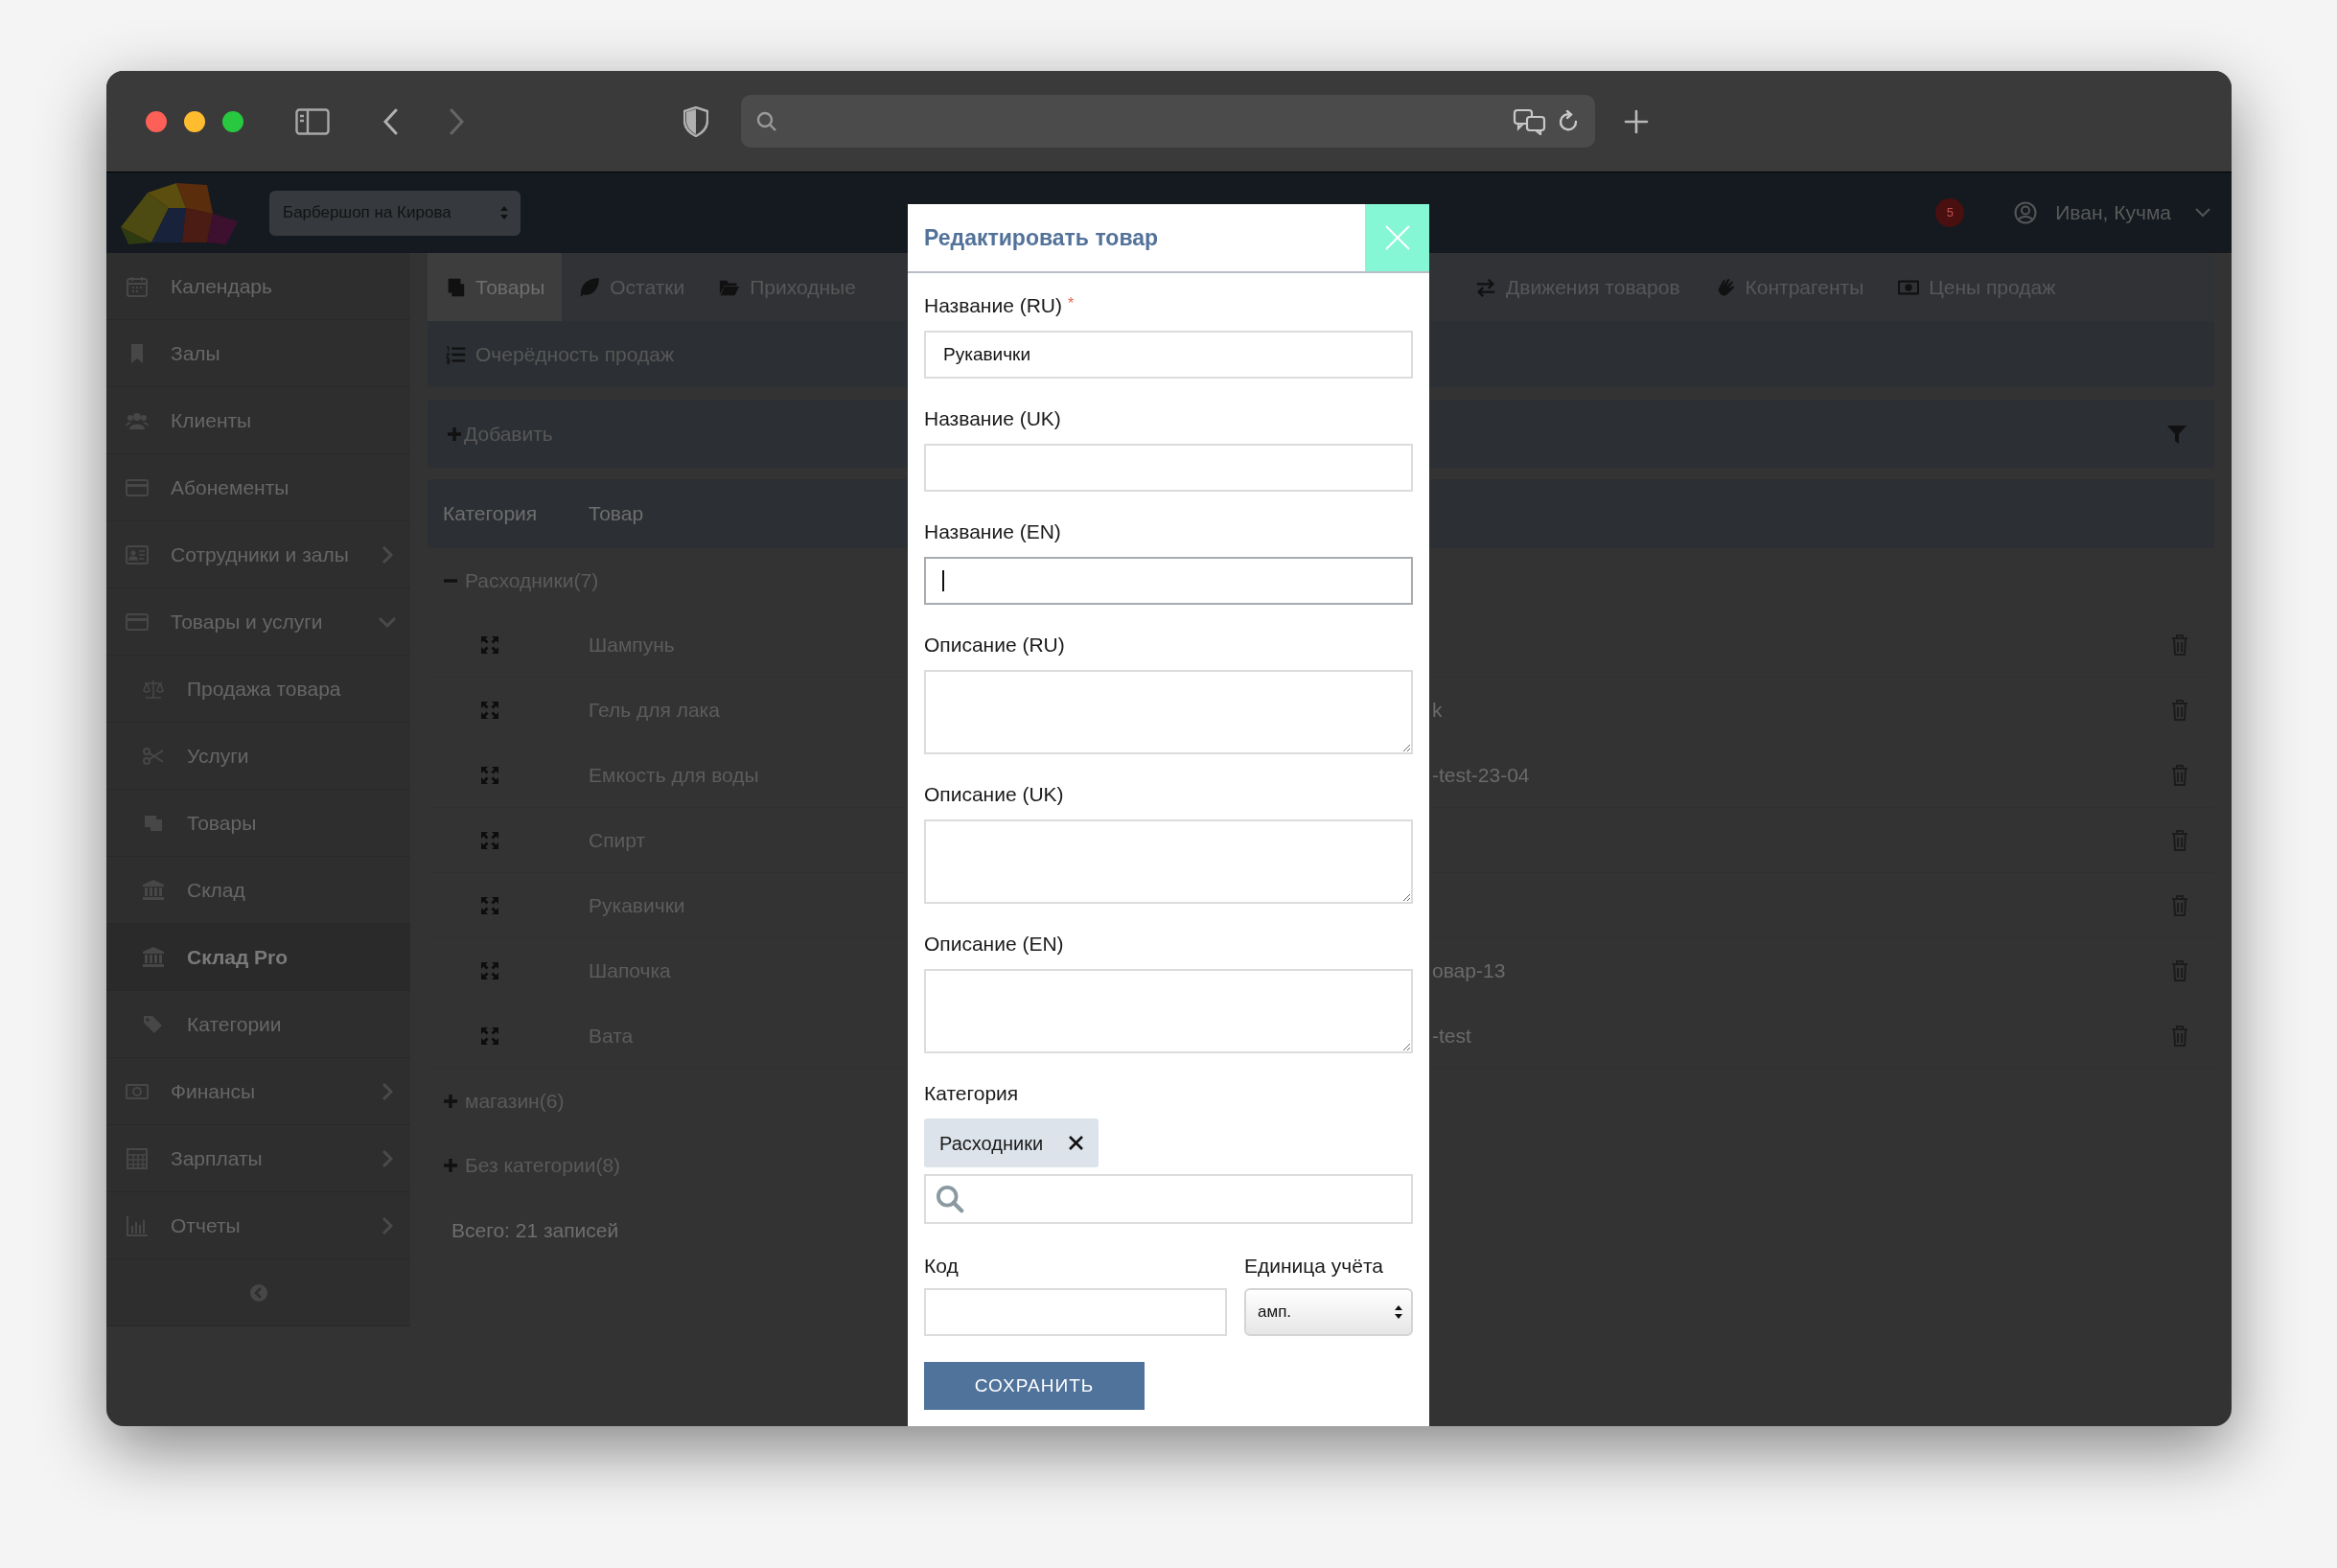 The width and height of the screenshot is (2337, 1568). Describe the element at coordinates (312, 121) in the screenshot. I see `sidebar-toggle-icon` at that location.